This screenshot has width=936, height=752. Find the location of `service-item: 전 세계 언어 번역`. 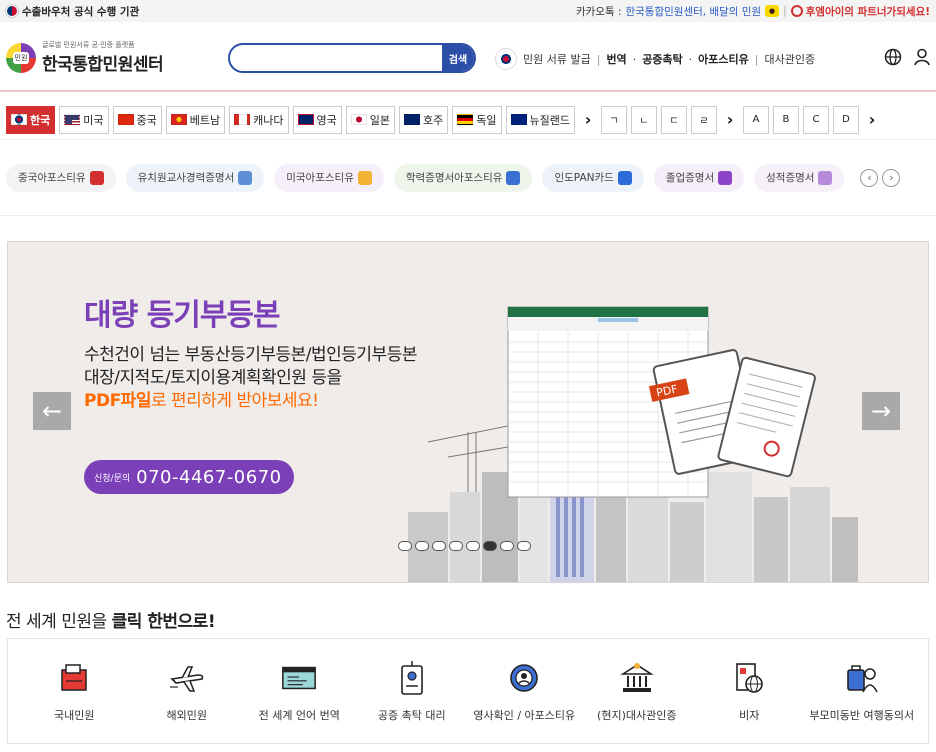

service-item: 전 세계 언어 번역 is located at coordinates (299, 691).